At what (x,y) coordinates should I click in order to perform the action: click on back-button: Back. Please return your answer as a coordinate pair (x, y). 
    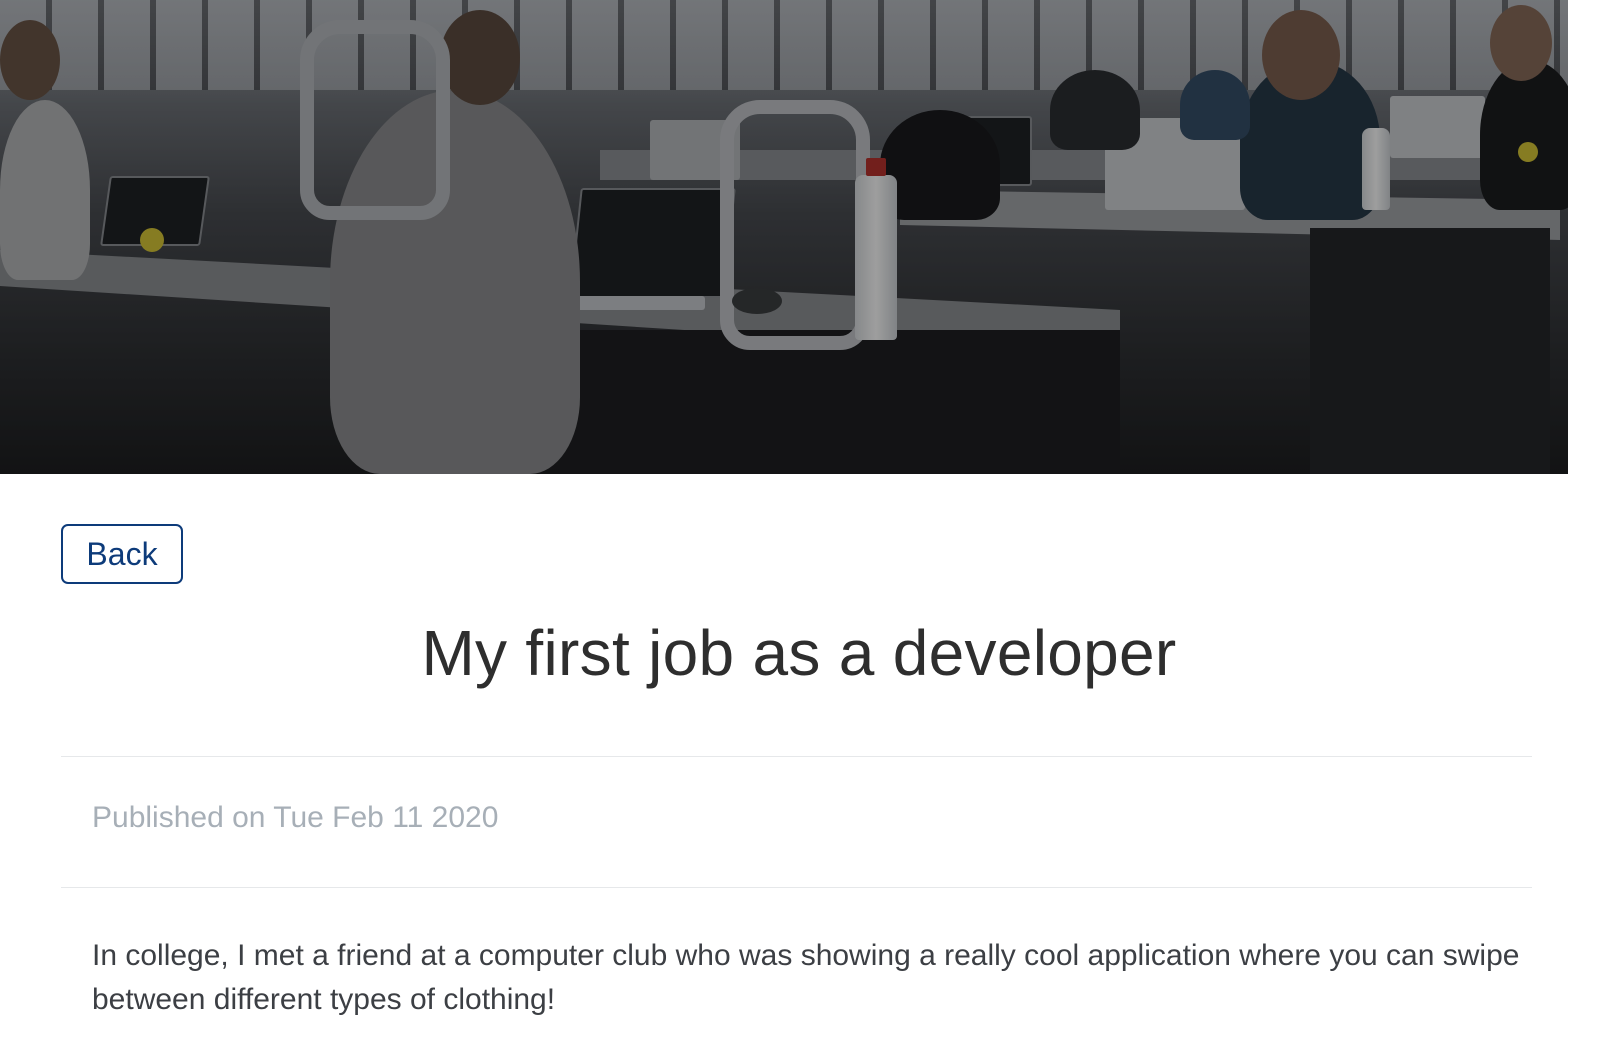
    Looking at the image, I should click on (122, 554).